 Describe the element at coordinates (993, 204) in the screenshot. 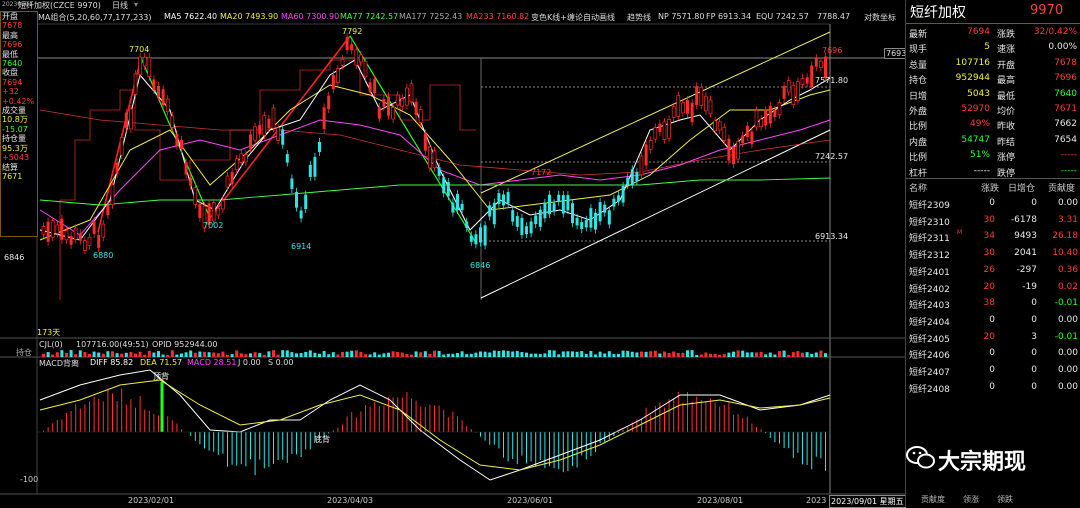

I see `table-row: 短纤2309 0 0 0.00` at that location.